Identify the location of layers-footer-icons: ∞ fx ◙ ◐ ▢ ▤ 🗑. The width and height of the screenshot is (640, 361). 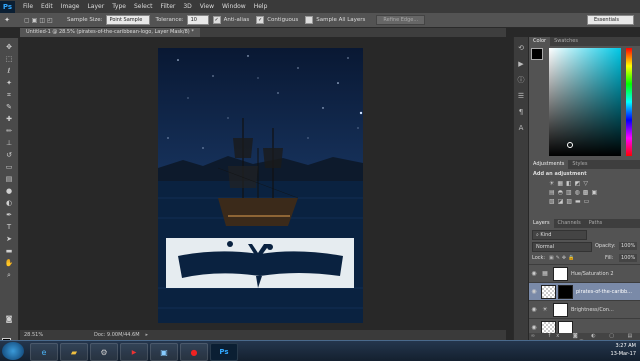
(584, 339).